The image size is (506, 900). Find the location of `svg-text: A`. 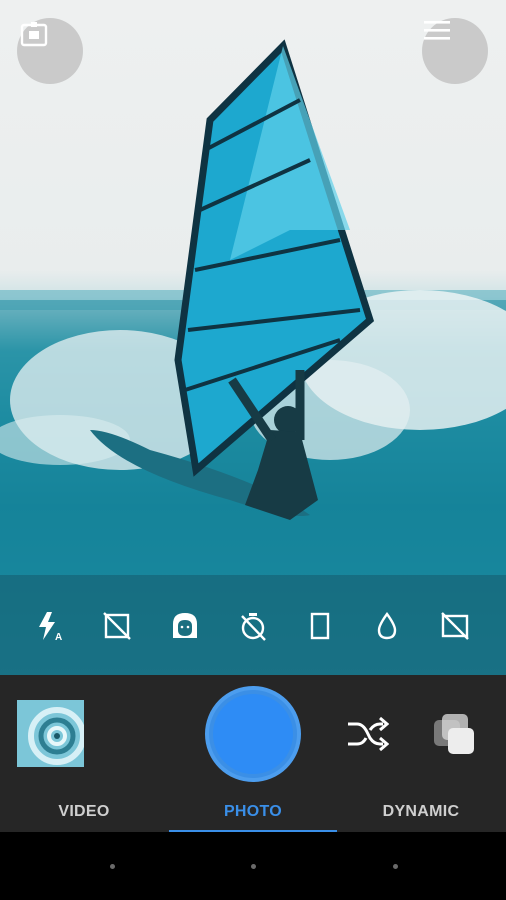

svg-text: A is located at coordinates (58, 637).